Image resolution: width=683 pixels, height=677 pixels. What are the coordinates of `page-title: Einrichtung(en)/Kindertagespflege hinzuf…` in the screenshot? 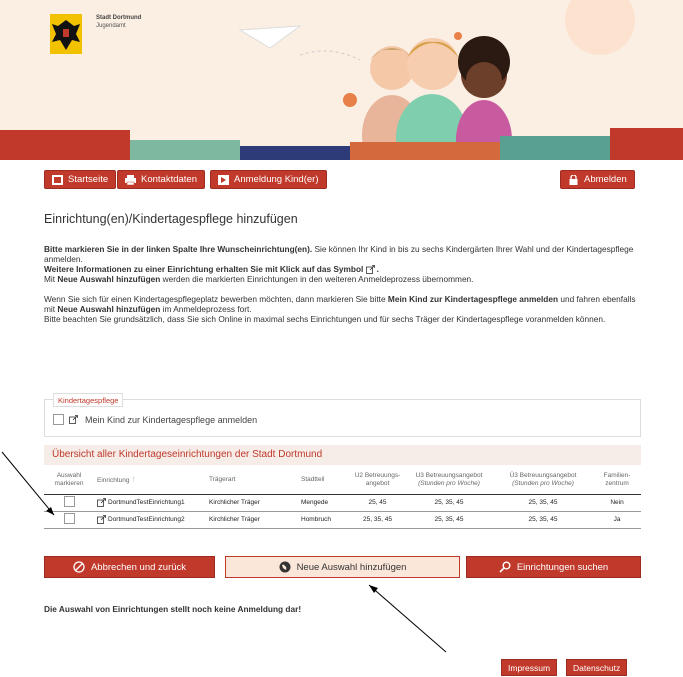 It's located at (171, 219).